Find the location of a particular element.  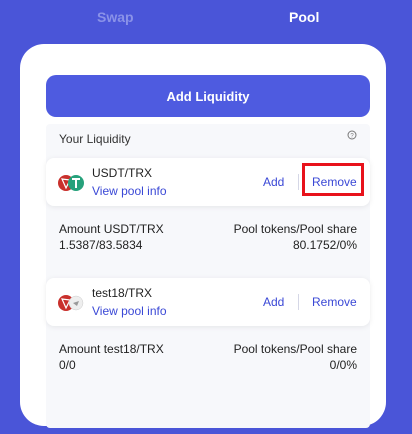

tab-swap: Swap is located at coordinates (115, 17).